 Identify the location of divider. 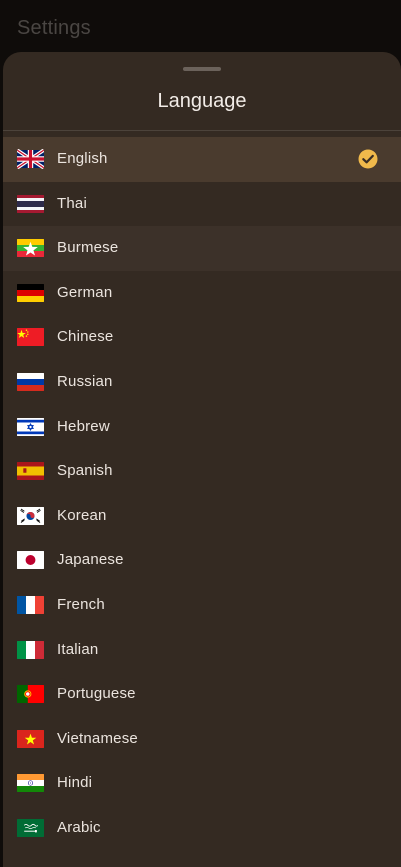
(202, 130).